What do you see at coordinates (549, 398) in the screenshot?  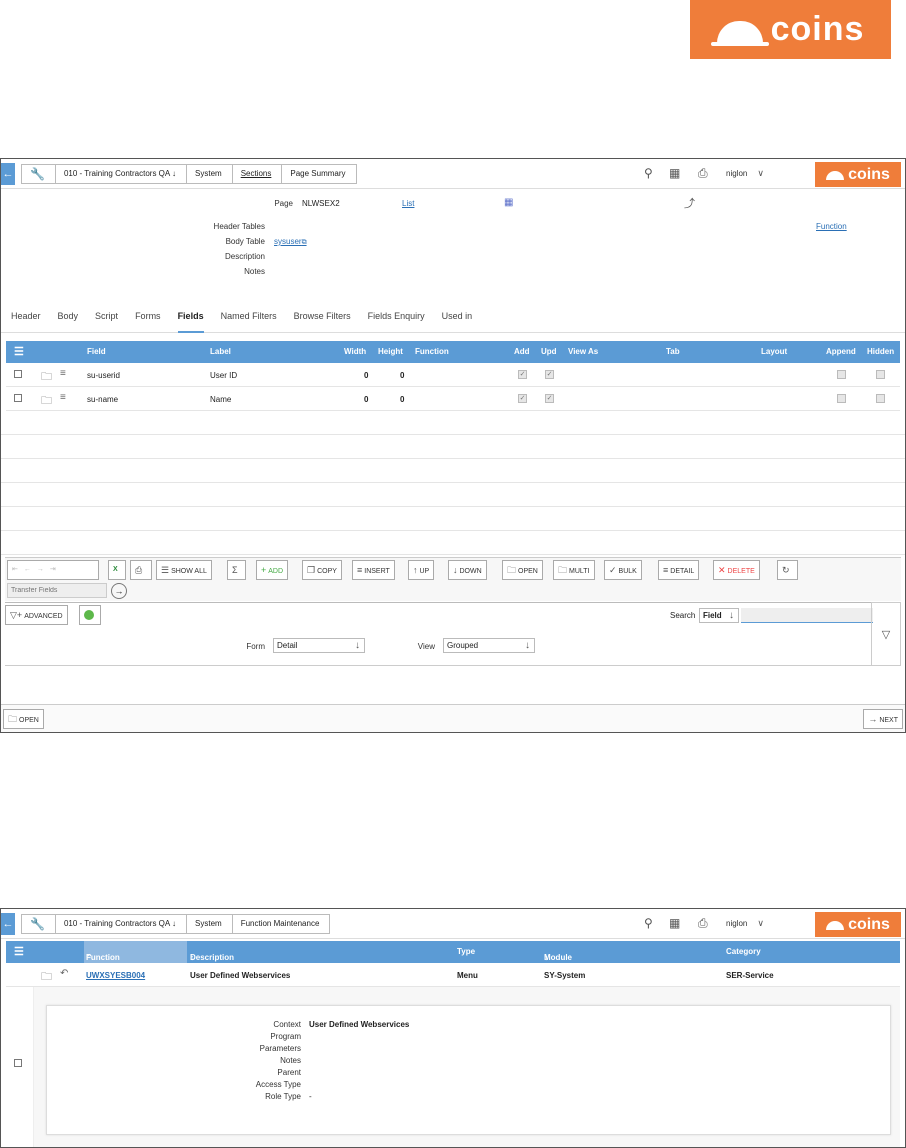 I see `upd-checkbox: ✓` at bounding box center [549, 398].